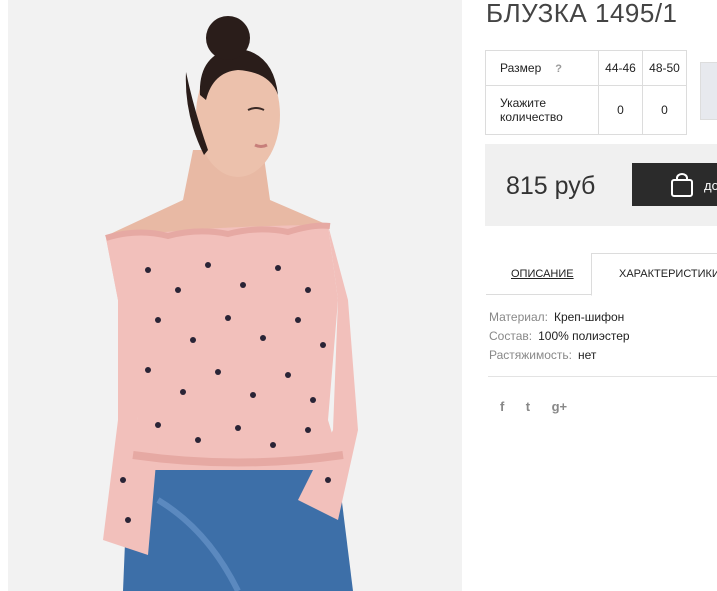 The image size is (717, 591). What do you see at coordinates (664, 110) in the screenshot?
I see `quantity-input-48-50: 0` at bounding box center [664, 110].